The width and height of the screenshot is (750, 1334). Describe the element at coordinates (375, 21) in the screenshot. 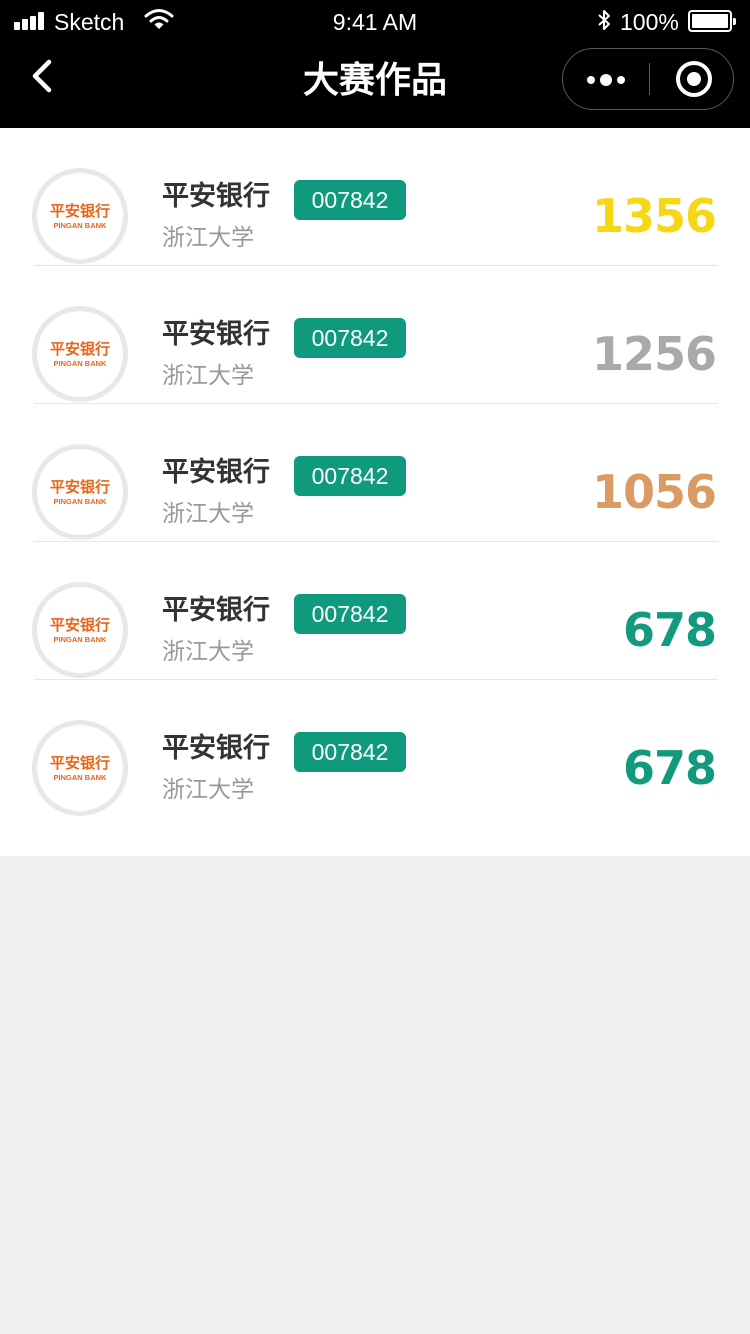

I see `status-bar: Sketch 9:41 AM 100%` at that location.